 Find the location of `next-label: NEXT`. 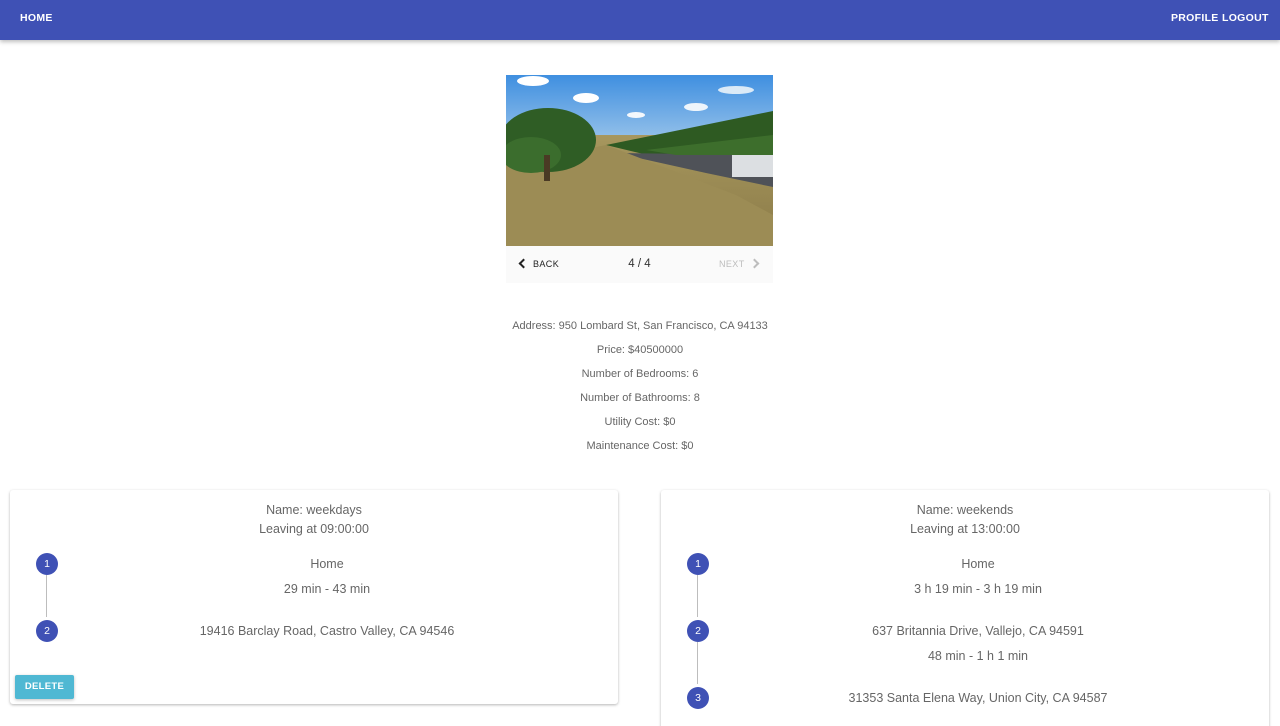

next-label: NEXT is located at coordinates (732, 264).